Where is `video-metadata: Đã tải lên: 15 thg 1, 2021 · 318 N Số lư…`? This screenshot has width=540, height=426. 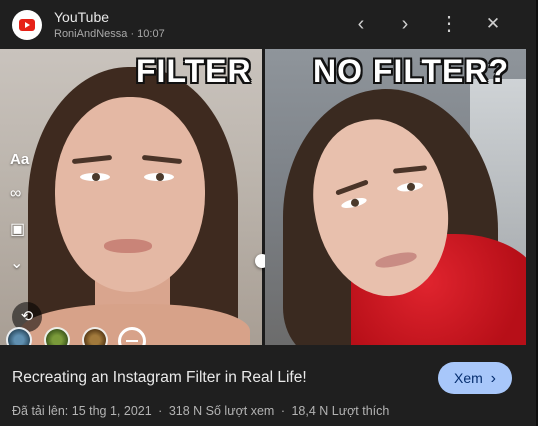
video-metadata: Đã tải lên: 15 thg 1, 2021 · 318 N Số lư… is located at coordinates (200, 411).